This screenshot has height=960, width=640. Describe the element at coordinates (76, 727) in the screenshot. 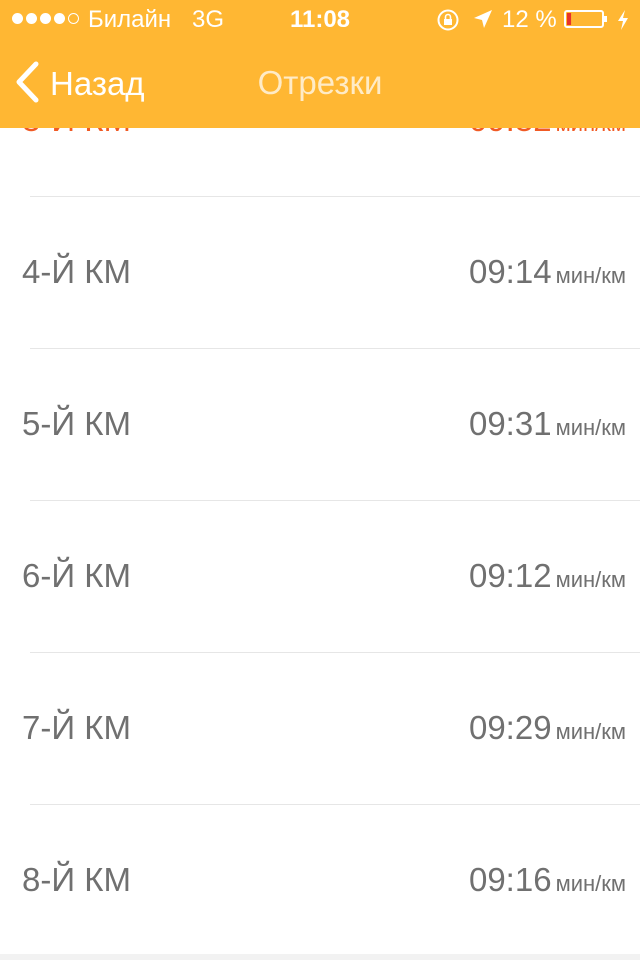

I see `segment-label: 7-Й КМ` at that location.